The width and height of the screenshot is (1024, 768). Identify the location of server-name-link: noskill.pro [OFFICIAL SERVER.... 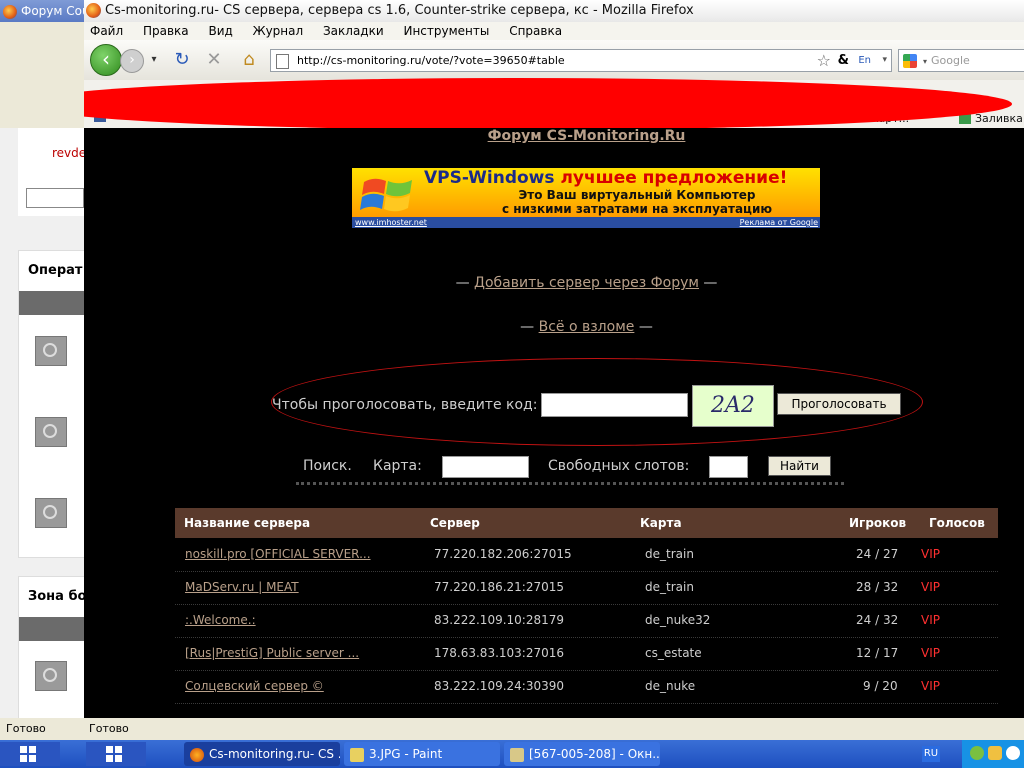
(278, 554).